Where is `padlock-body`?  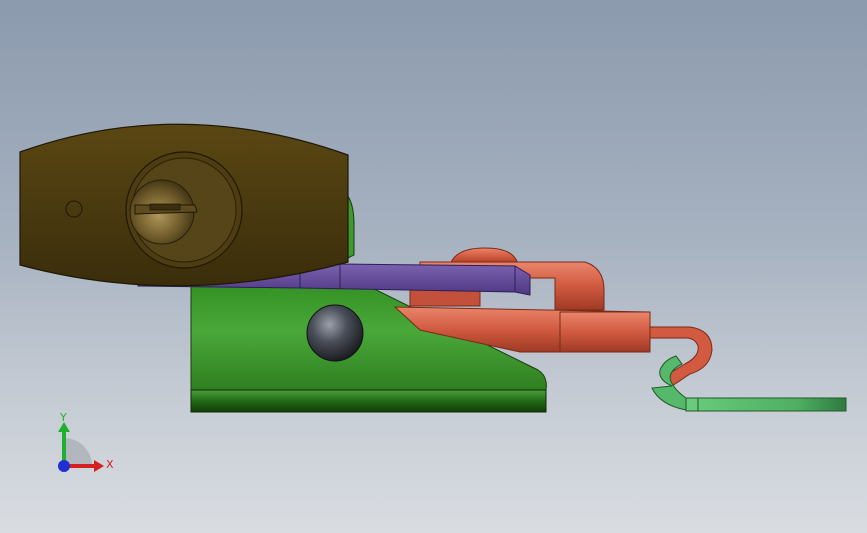 padlock-body is located at coordinates (184, 205).